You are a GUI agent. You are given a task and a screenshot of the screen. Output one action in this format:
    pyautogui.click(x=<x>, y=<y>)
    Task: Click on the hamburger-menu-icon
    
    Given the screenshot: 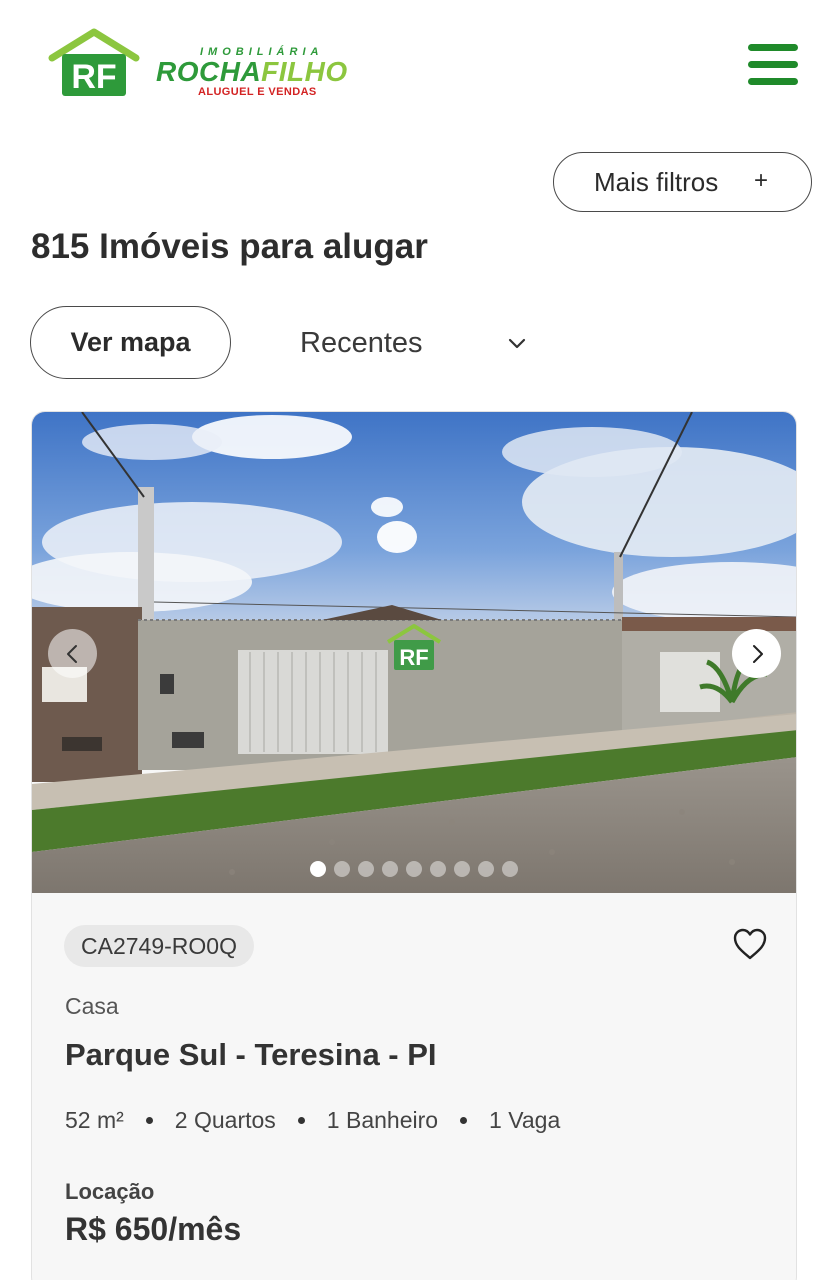 What is the action you would take?
    pyautogui.click(x=774, y=65)
    